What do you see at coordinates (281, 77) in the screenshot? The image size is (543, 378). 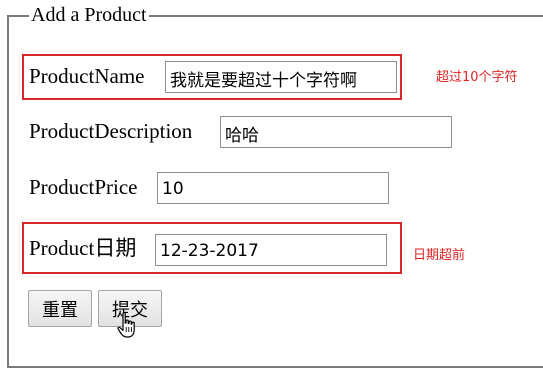 I see `product-name-input` at bounding box center [281, 77].